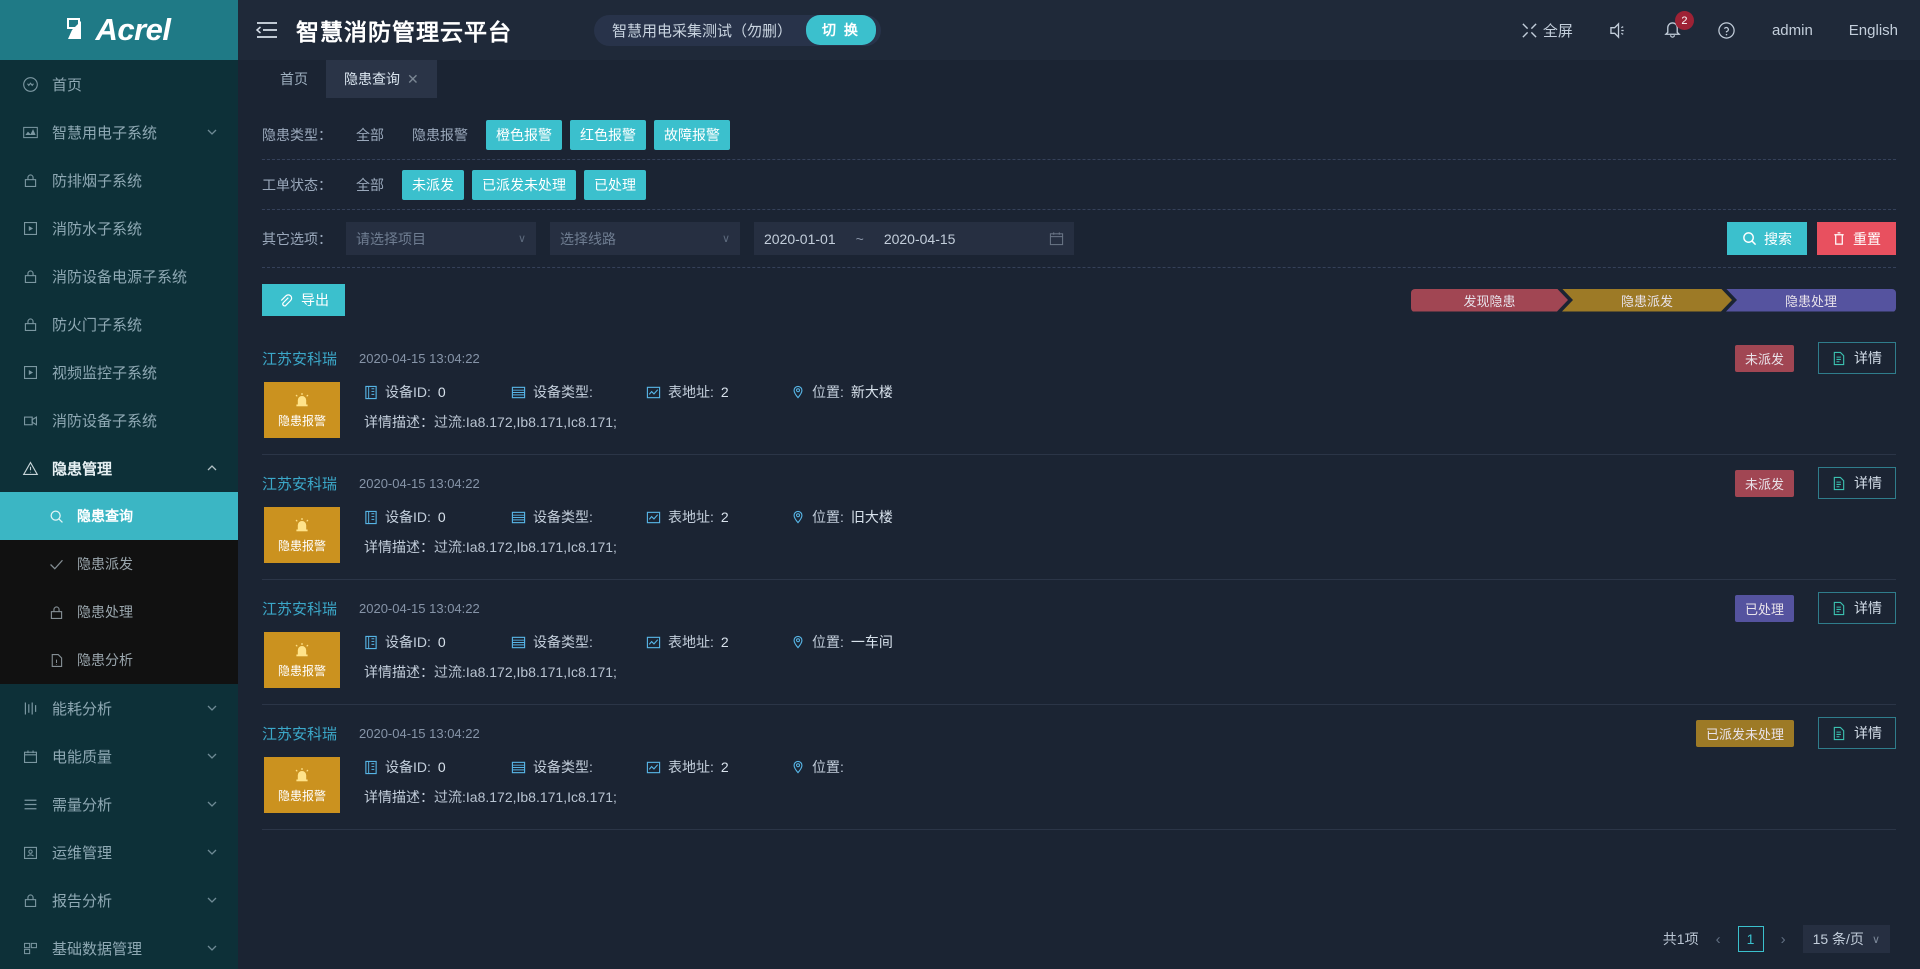  What do you see at coordinates (119, 804) in the screenshot?
I see `sidebar-item-demand-analysis: 需量分析` at bounding box center [119, 804].